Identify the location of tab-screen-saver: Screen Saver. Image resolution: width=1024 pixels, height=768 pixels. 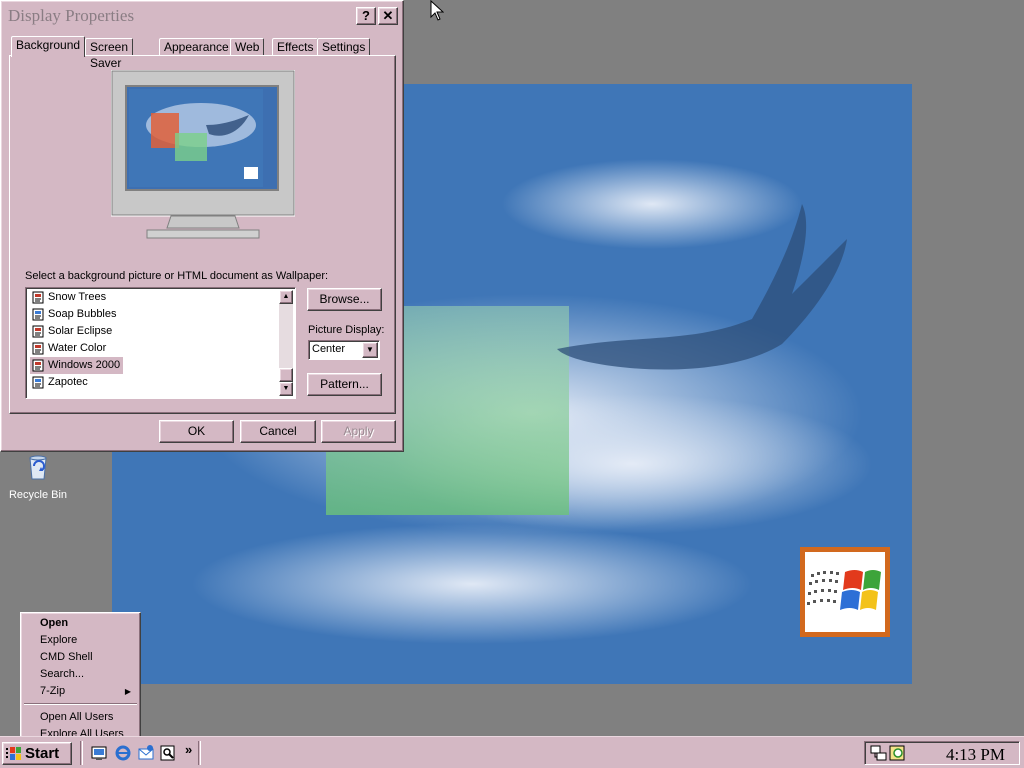
(109, 54).